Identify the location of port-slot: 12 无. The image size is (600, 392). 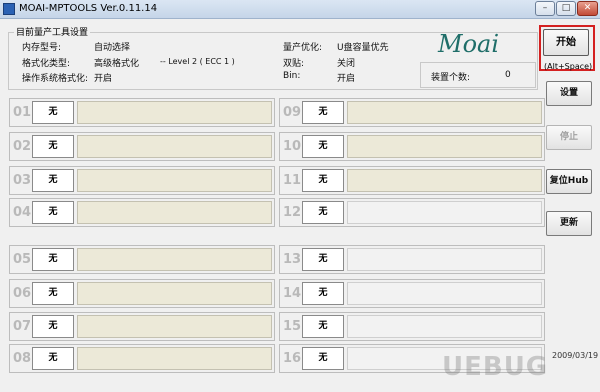
(412, 212).